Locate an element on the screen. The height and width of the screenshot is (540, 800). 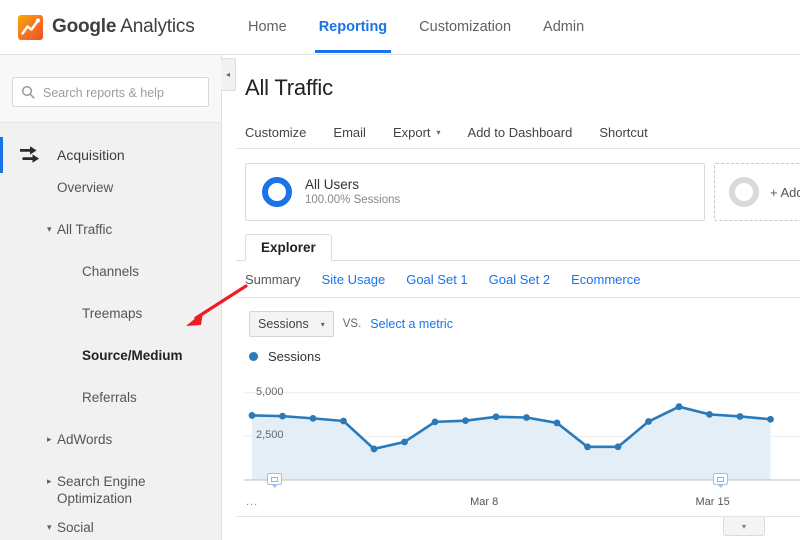
sidebar-item-label: Search Engine Optimization is located at coordinates (101, 490).